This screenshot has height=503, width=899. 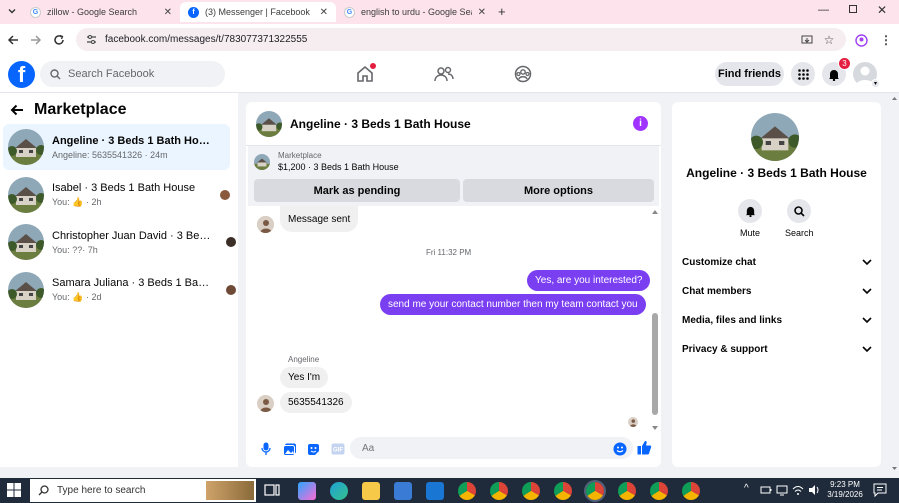 I want to click on forward-arrow-icon, so click(x=36, y=40).